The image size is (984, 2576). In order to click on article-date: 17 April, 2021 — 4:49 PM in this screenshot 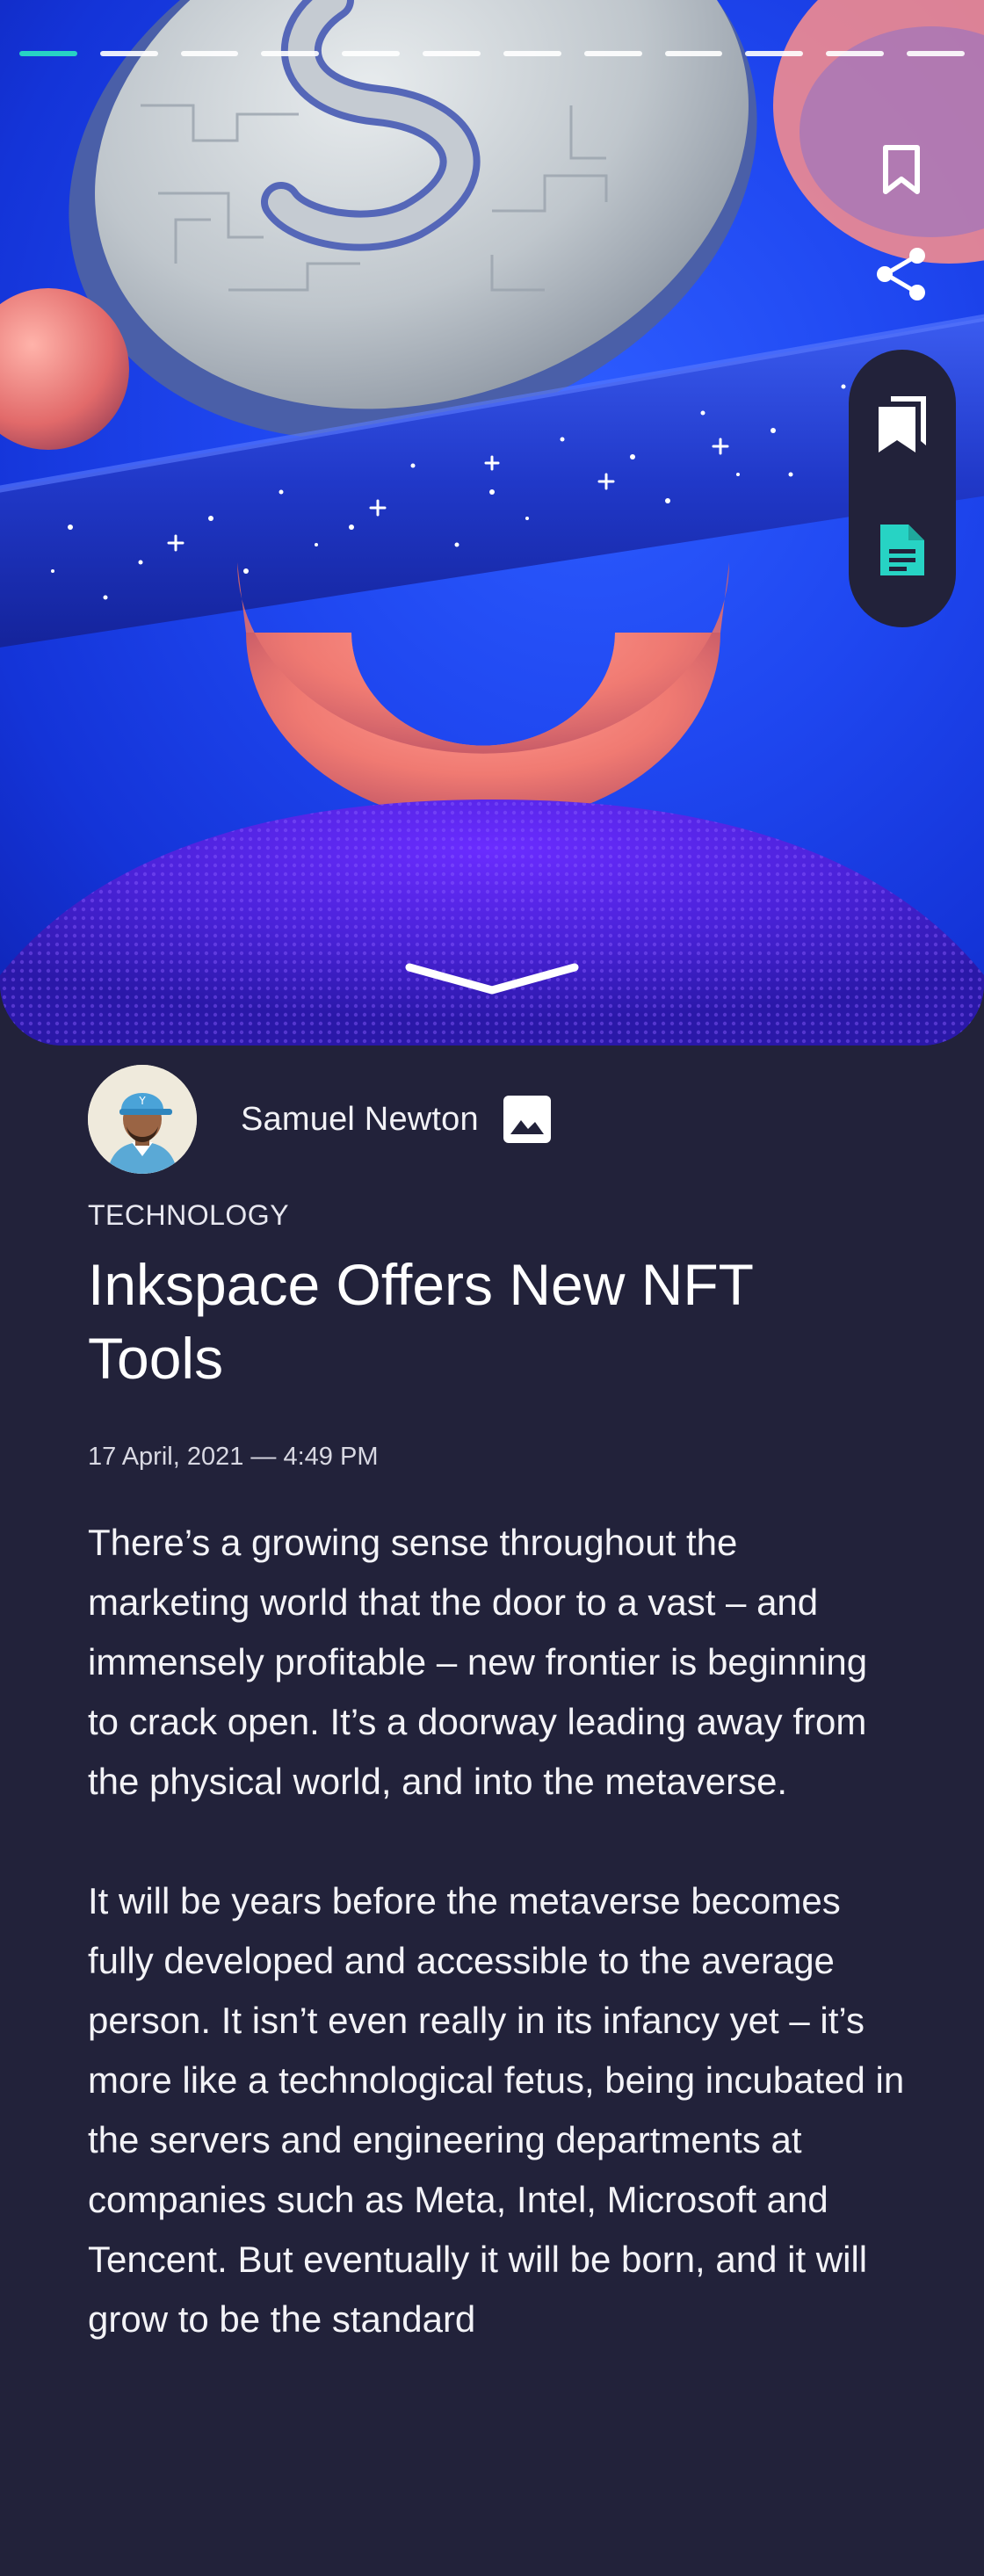, I will do `click(233, 1457)`.